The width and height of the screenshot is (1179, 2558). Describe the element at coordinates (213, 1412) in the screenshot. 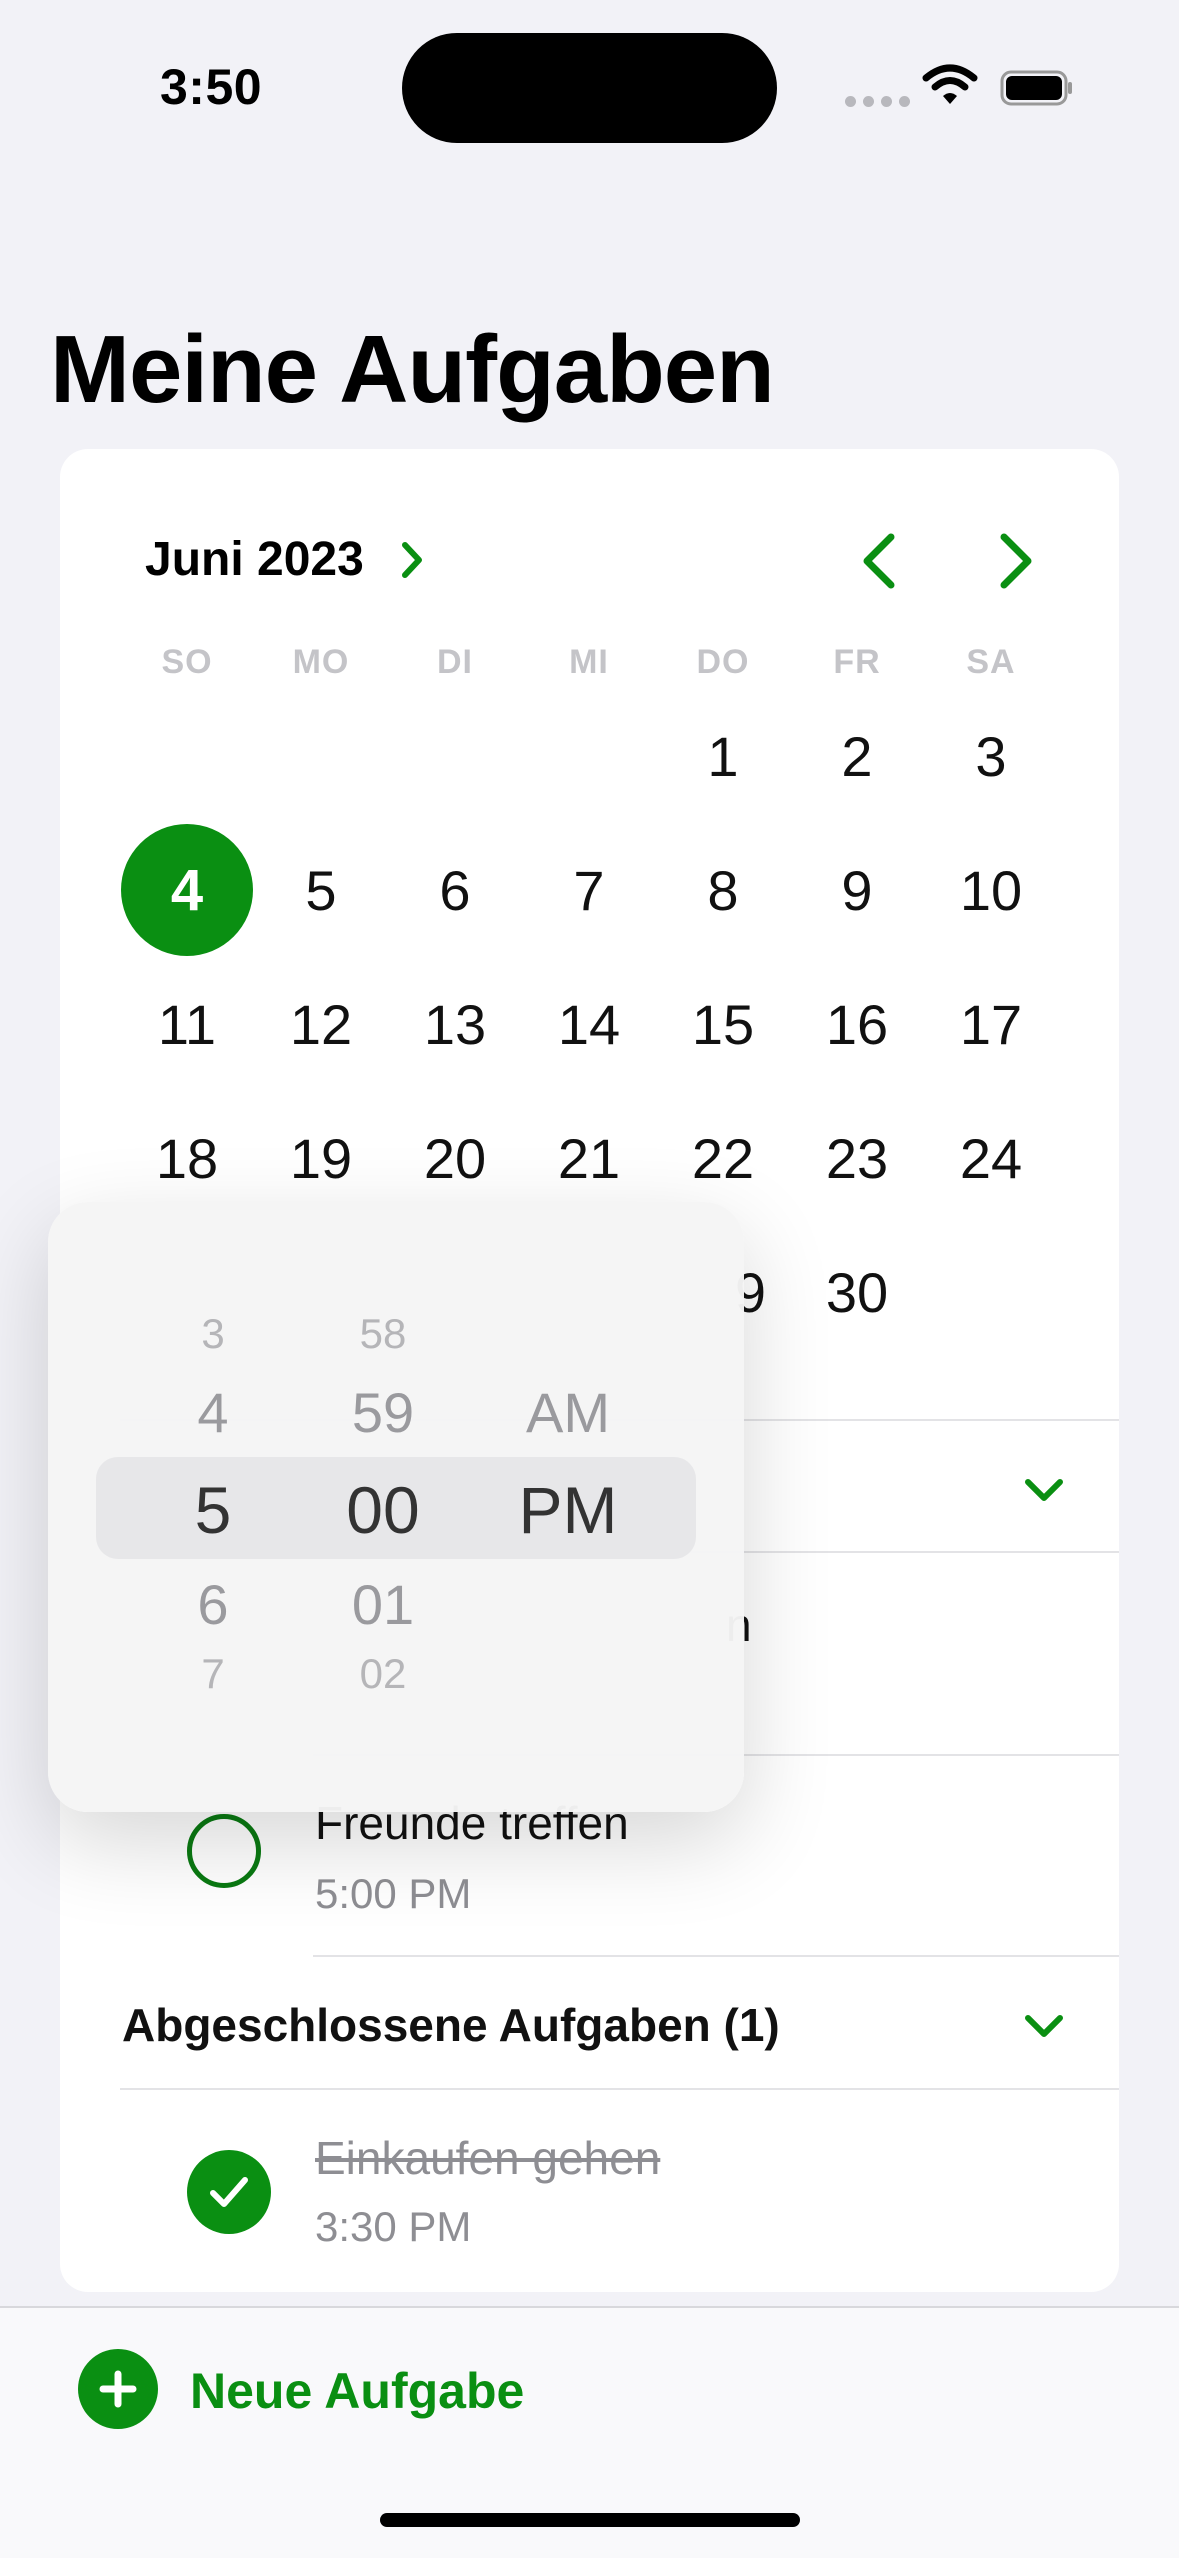

I see `hour-wheel-item: 4` at that location.